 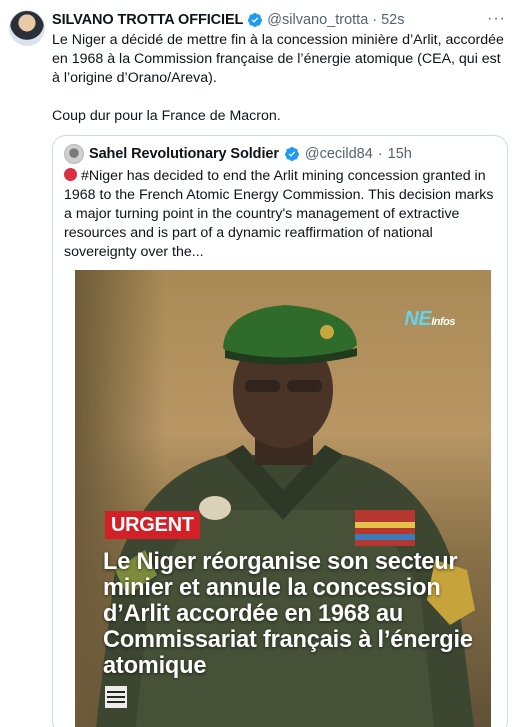 What do you see at coordinates (338, 154) in the screenshot?
I see `quoted-author-handle: @cecild84` at bounding box center [338, 154].